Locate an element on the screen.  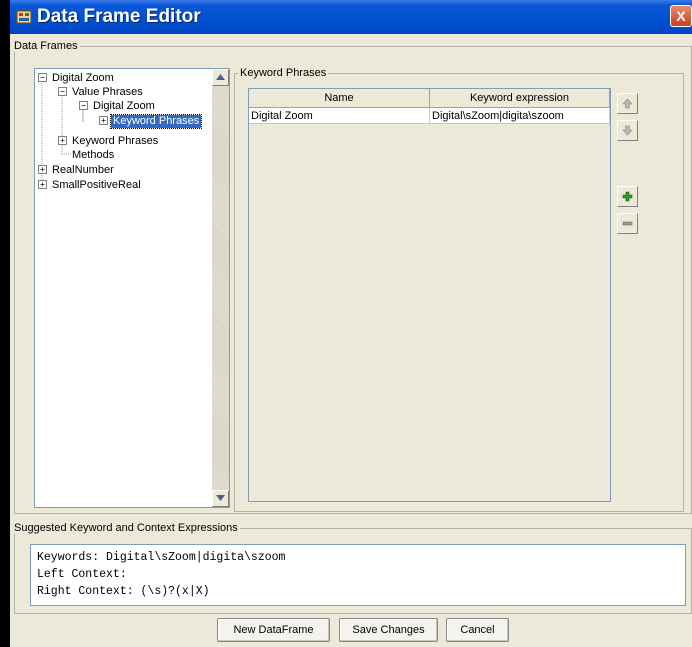
new-dataframe-button: New DataFrame is located at coordinates (273, 630).